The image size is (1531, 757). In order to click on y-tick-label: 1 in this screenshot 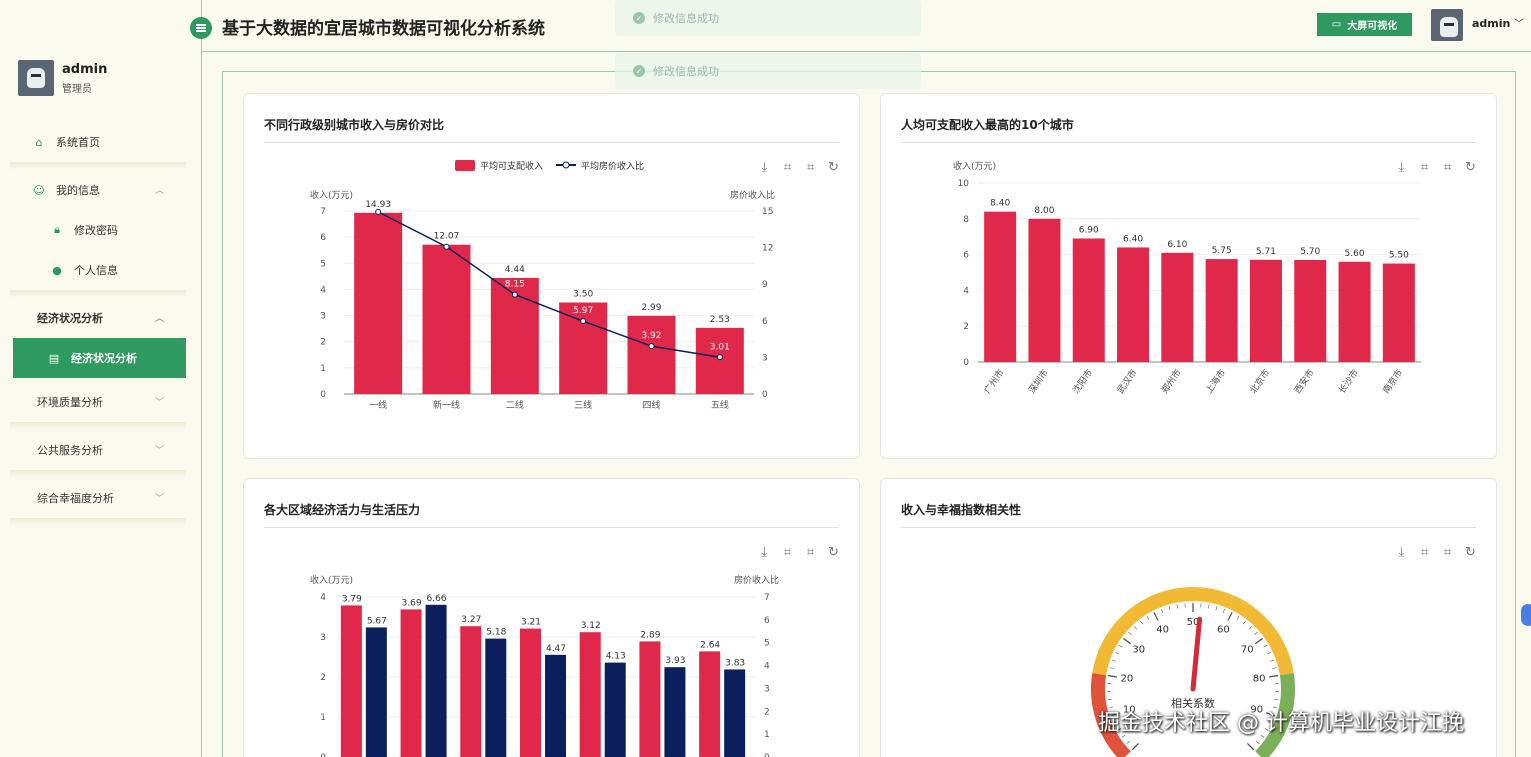, I will do `click(323, 718)`.